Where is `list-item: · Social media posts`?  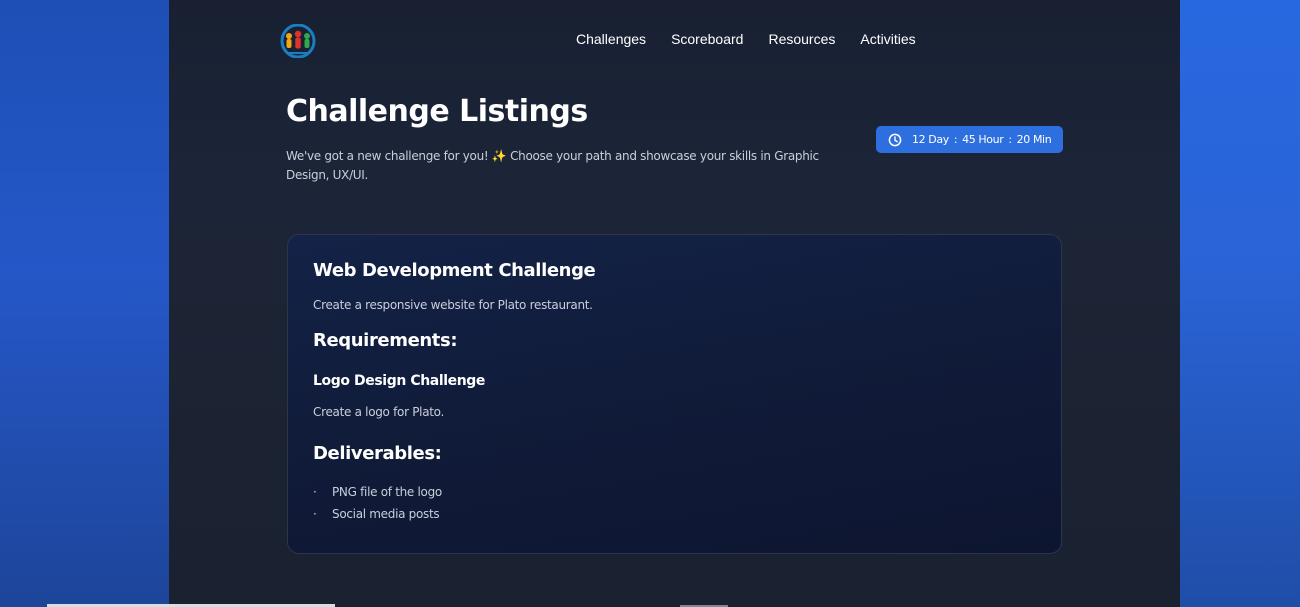
list-item: · Social media posts is located at coordinates (377, 517).